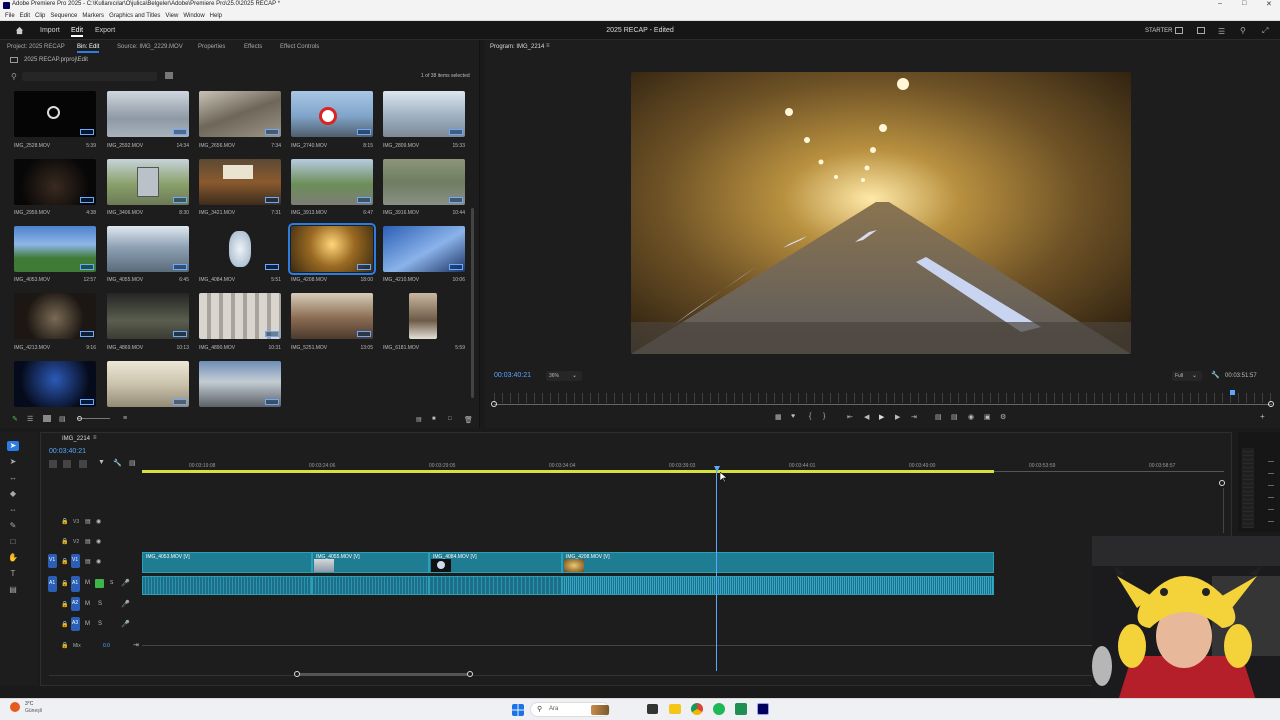 The width and height of the screenshot is (1280, 720). Describe the element at coordinates (881, 417) in the screenshot. I see `play-icon: ▶` at that location.